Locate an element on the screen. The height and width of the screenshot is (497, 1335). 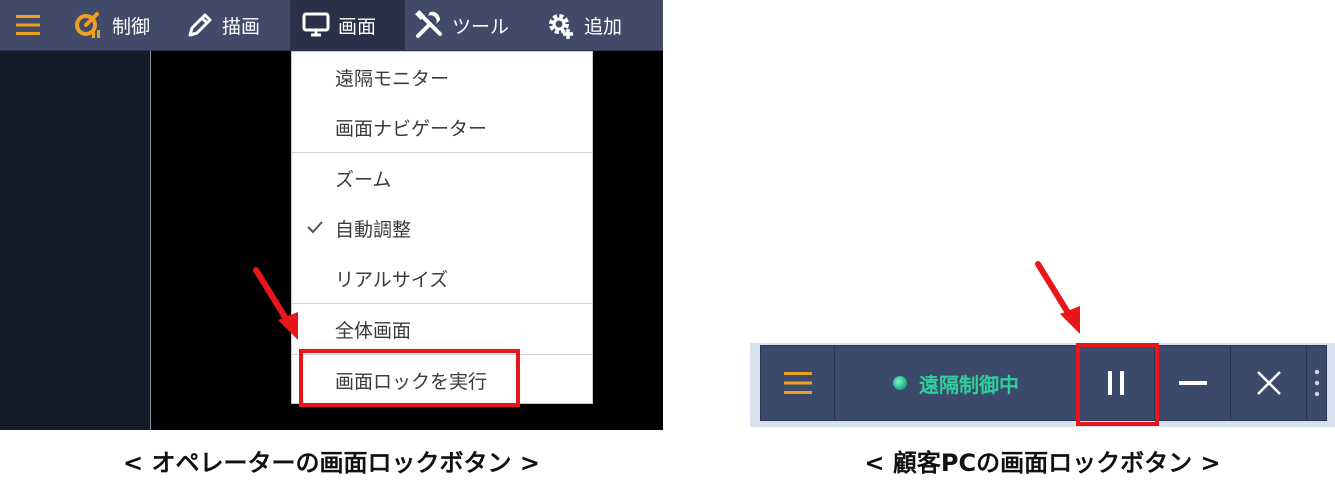
toolbar-screen-label: 画面 is located at coordinates (357, 26).